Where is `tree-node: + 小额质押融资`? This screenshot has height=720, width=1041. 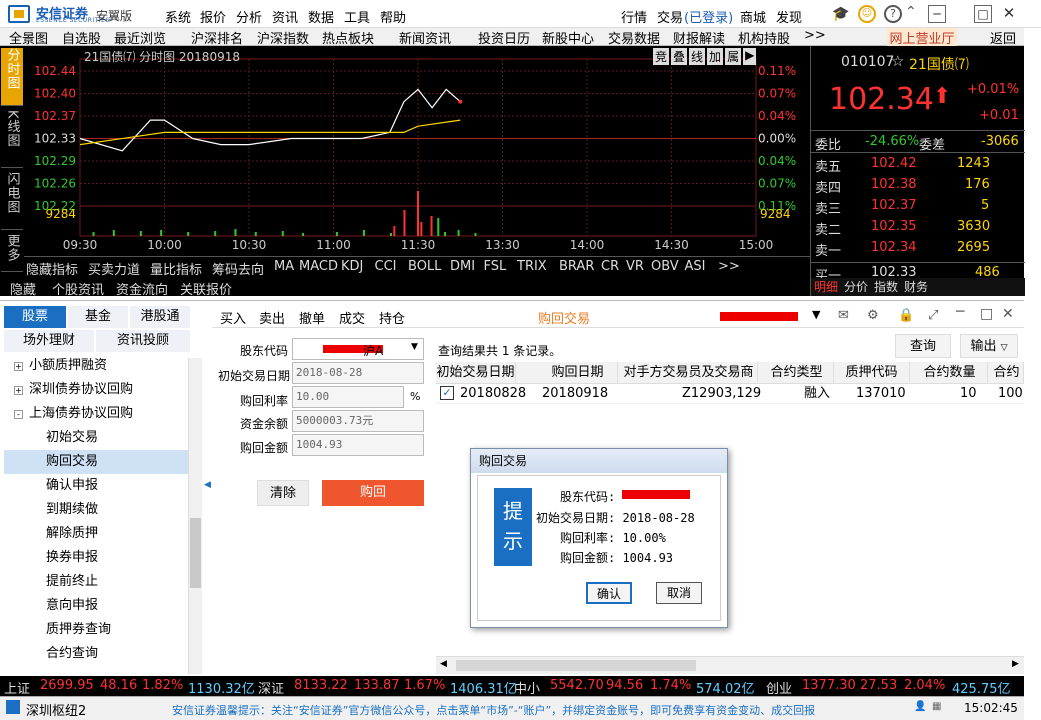
tree-node: + 小额质押融资 is located at coordinates (96, 366).